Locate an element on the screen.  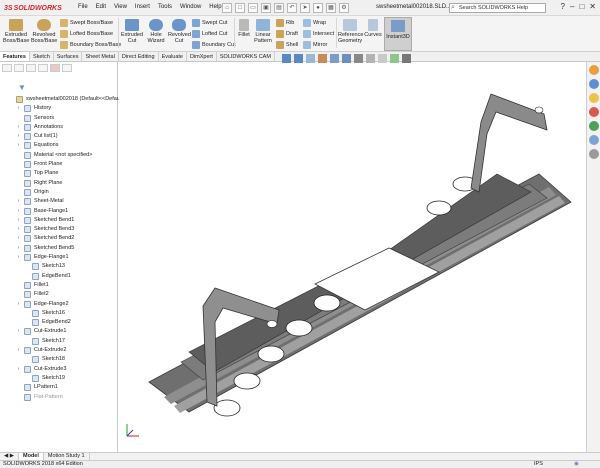
swept-cut-button: Swept Cut is located at coordinates (209, 22).